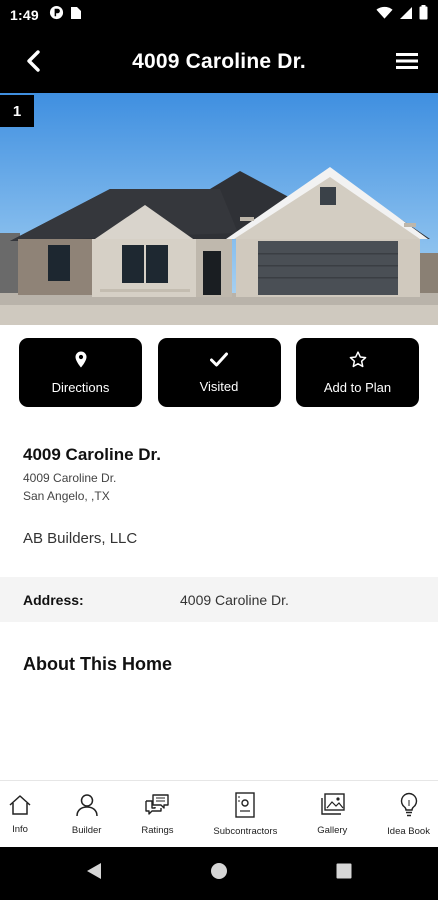 The height and width of the screenshot is (900, 438). I want to click on nav-label-subcontractors: Subcontractors, so click(245, 831).